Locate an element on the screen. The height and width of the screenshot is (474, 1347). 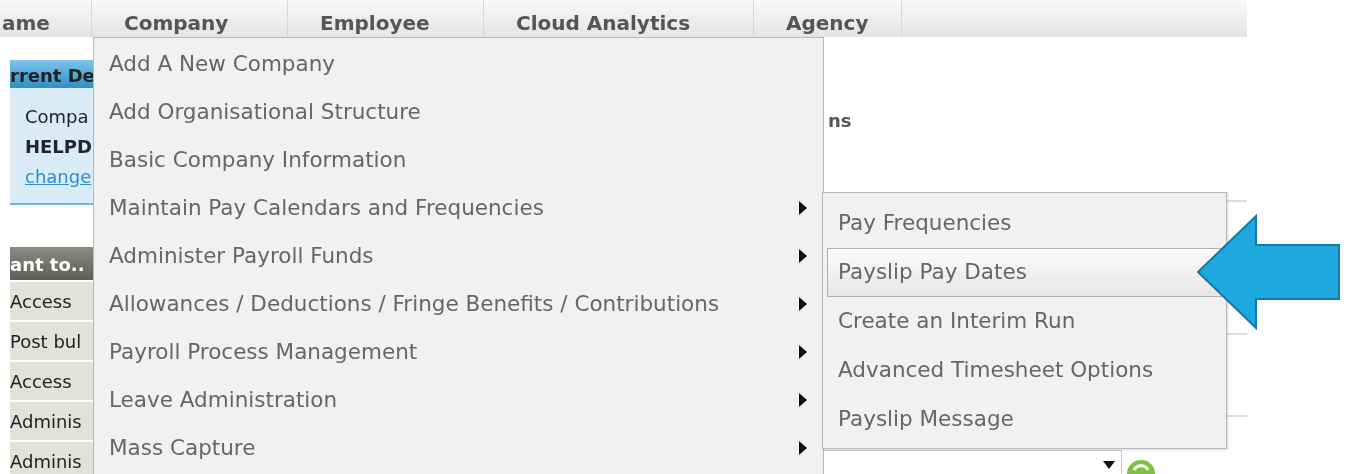
submenu-item: Payslip Pay Dates is located at coordinates (1024, 272).